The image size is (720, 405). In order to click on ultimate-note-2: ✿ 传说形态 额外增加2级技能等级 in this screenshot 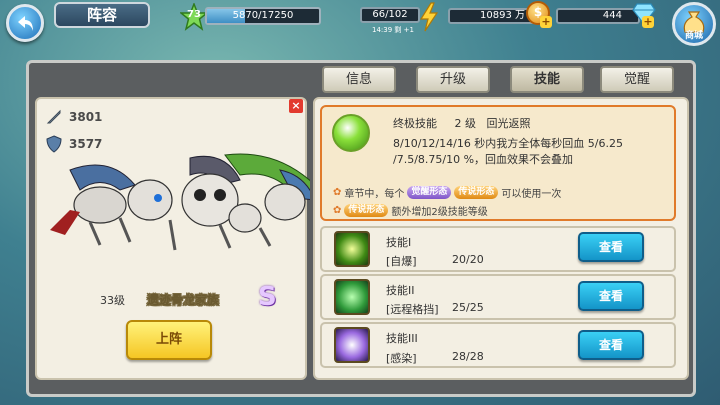, I will do `click(410, 210)`.